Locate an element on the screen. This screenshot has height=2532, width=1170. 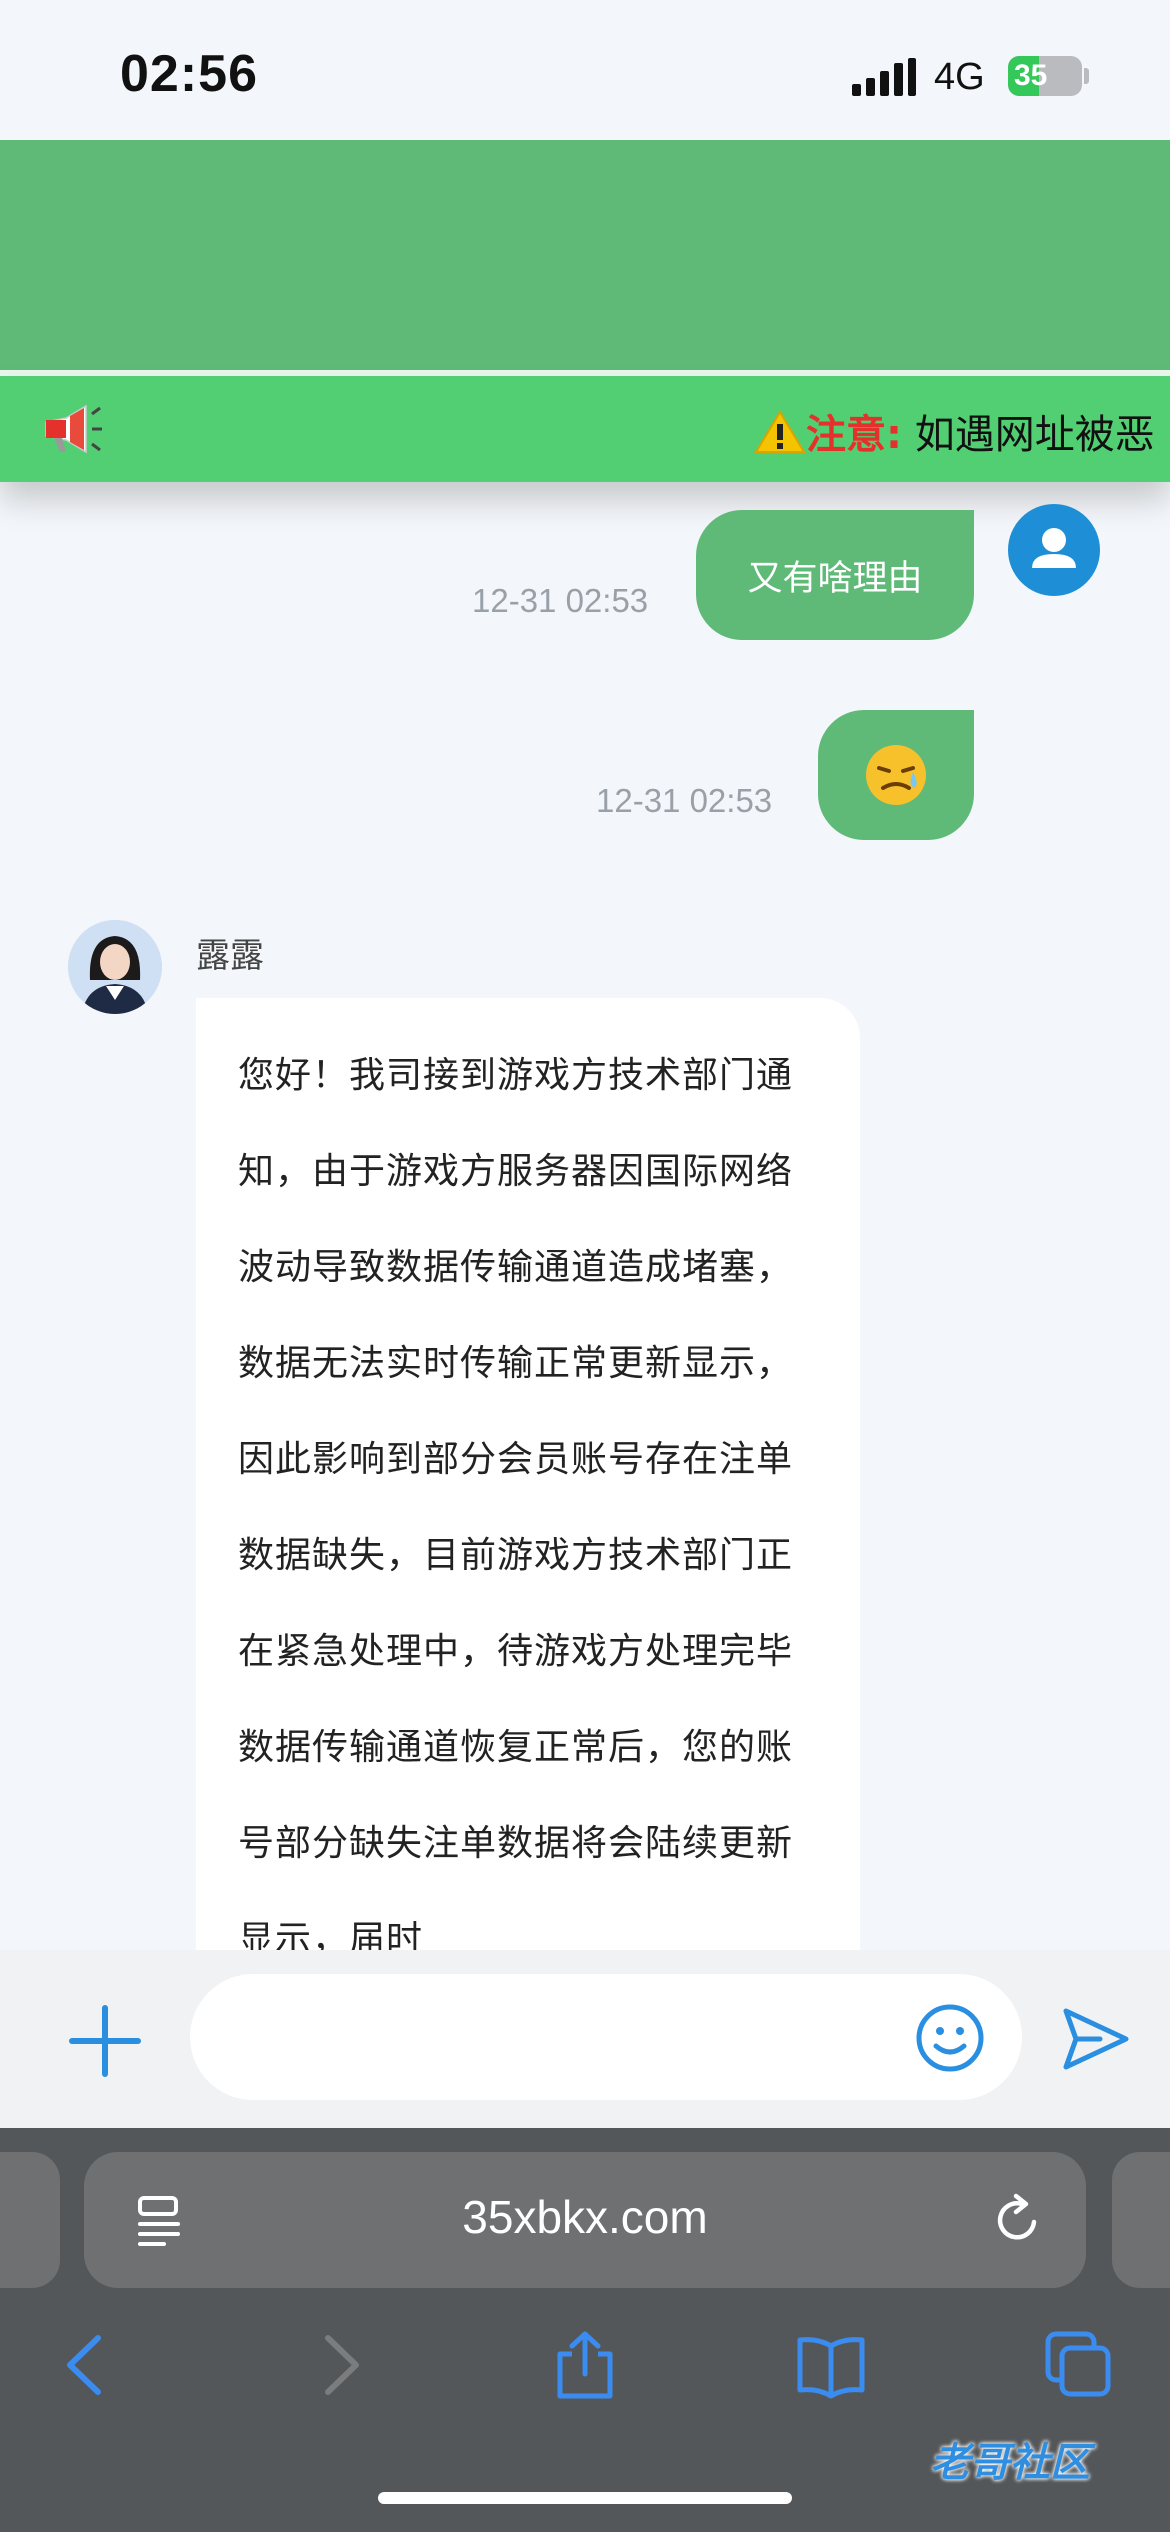
outgoing-emoji-message is located at coordinates (896, 775).